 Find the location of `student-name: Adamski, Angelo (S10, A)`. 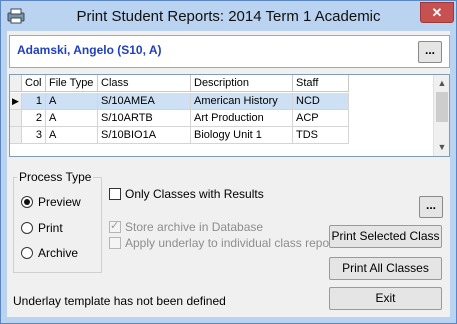

student-name: Adamski, Angelo (S10, A) is located at coordinates (89, 50).